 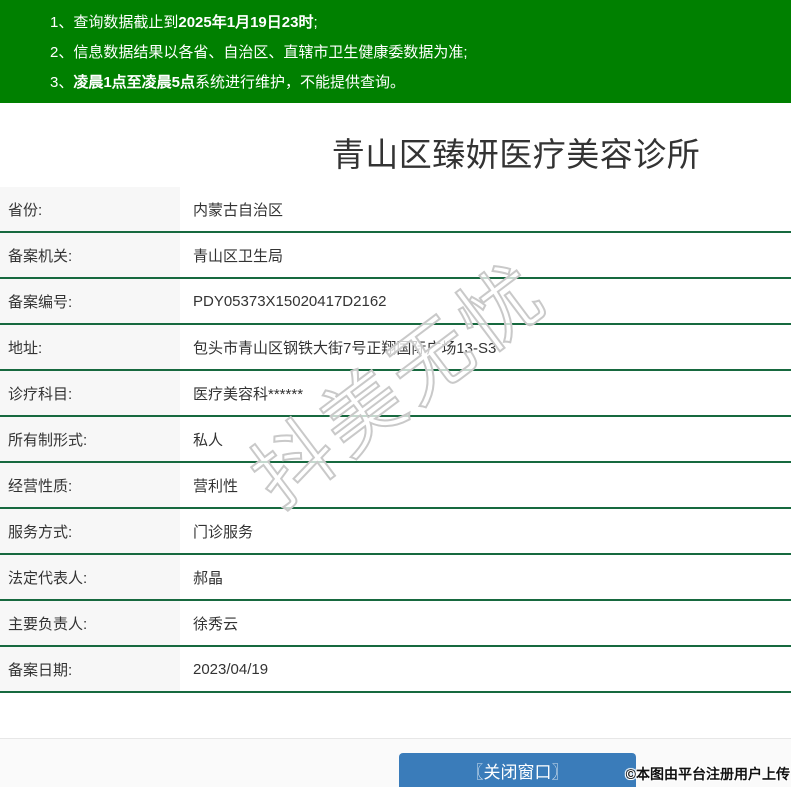 I want to click on notice-bold-text: 凌晨1点至凌晨5点, so click(x=134, y=82).